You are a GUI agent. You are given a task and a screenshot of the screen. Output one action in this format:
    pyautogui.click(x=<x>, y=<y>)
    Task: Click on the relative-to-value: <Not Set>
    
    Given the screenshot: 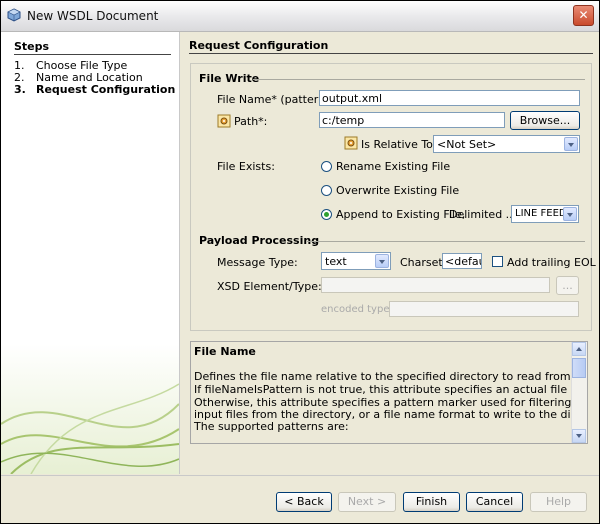 What is the action you would take?
    pyautogui.click(x=467, y=144)
    